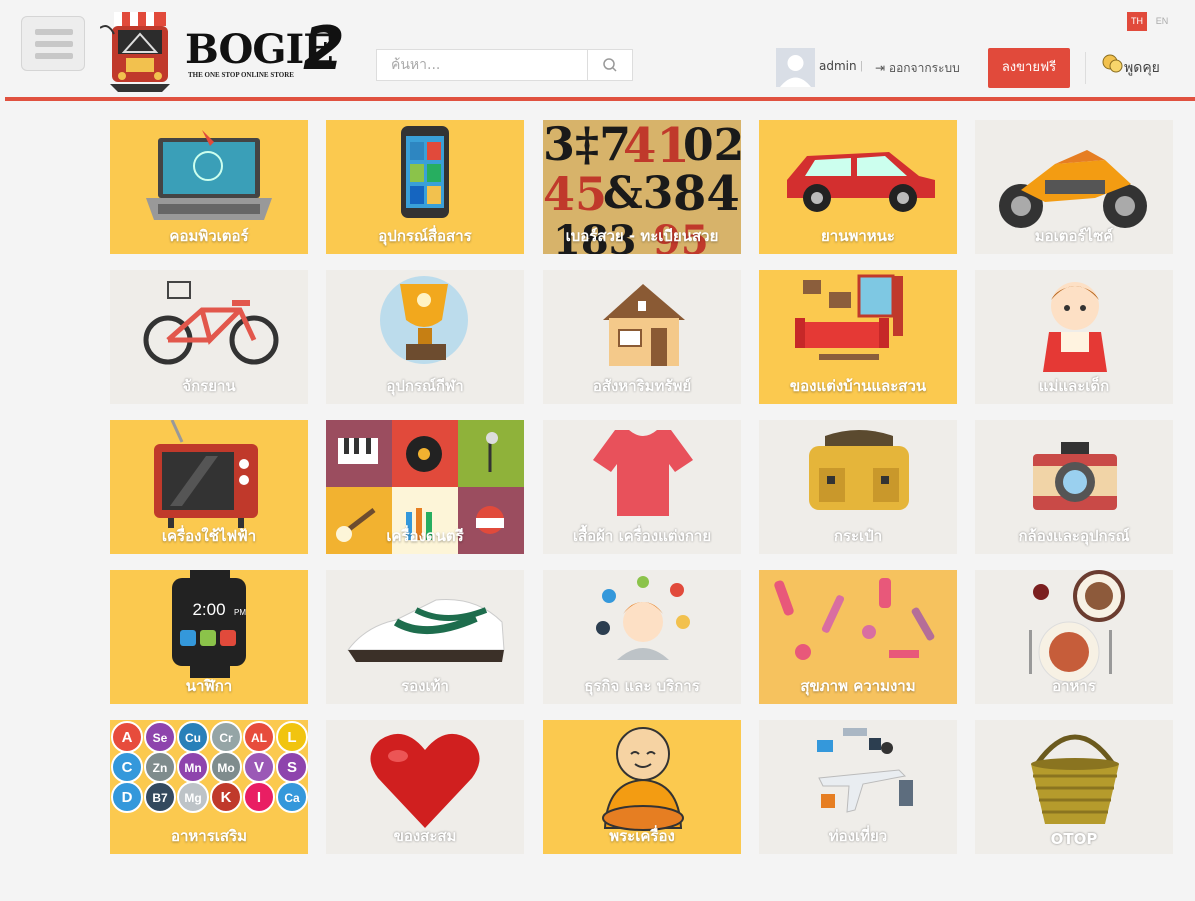 This screenshot has width=1195, height=901. Describe the element at coordinates (208, 609) in the screenshot. I see `watch-time: 2:00` at that location.